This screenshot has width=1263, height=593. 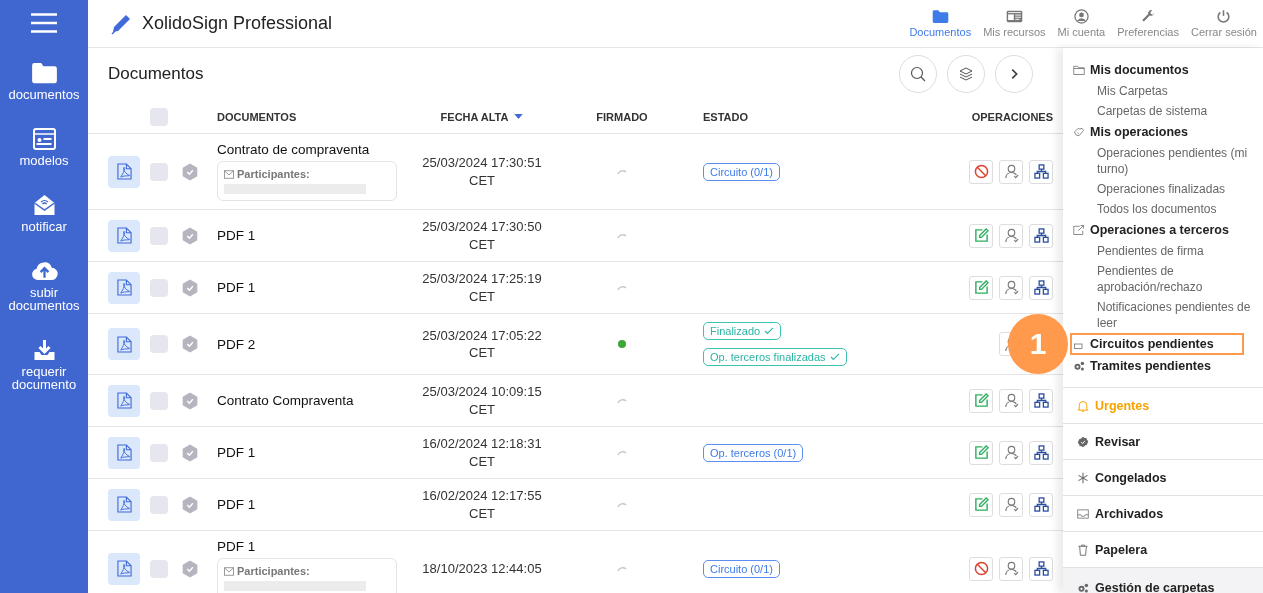 What do you see at coordinates (1157, 366) in the screenshot?
I see `menu-section: Tramites pendientes` at bounding box center [1157, 366].